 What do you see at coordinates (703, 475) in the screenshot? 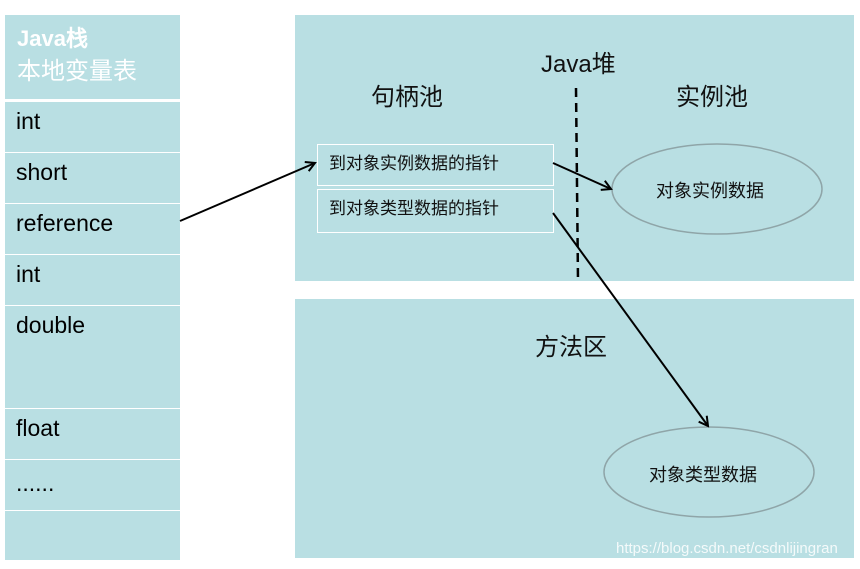
I see `type-data-node-label: 对象类型数据` at bounding box center [703, 475].